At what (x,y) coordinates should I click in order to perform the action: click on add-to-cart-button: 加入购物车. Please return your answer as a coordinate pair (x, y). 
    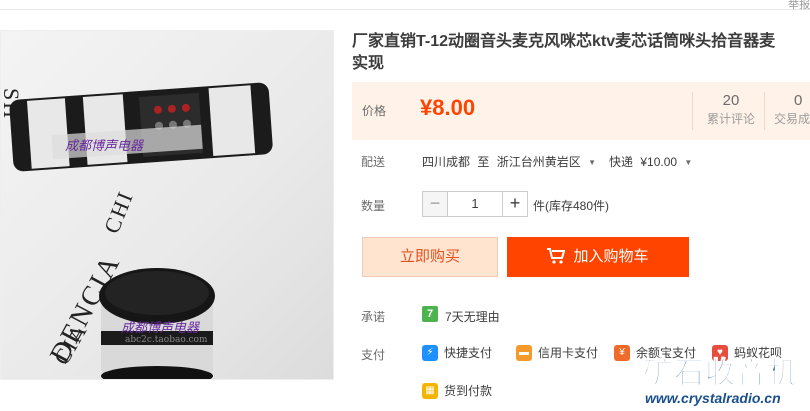
    Looking at the image, I should click on (598, 257).